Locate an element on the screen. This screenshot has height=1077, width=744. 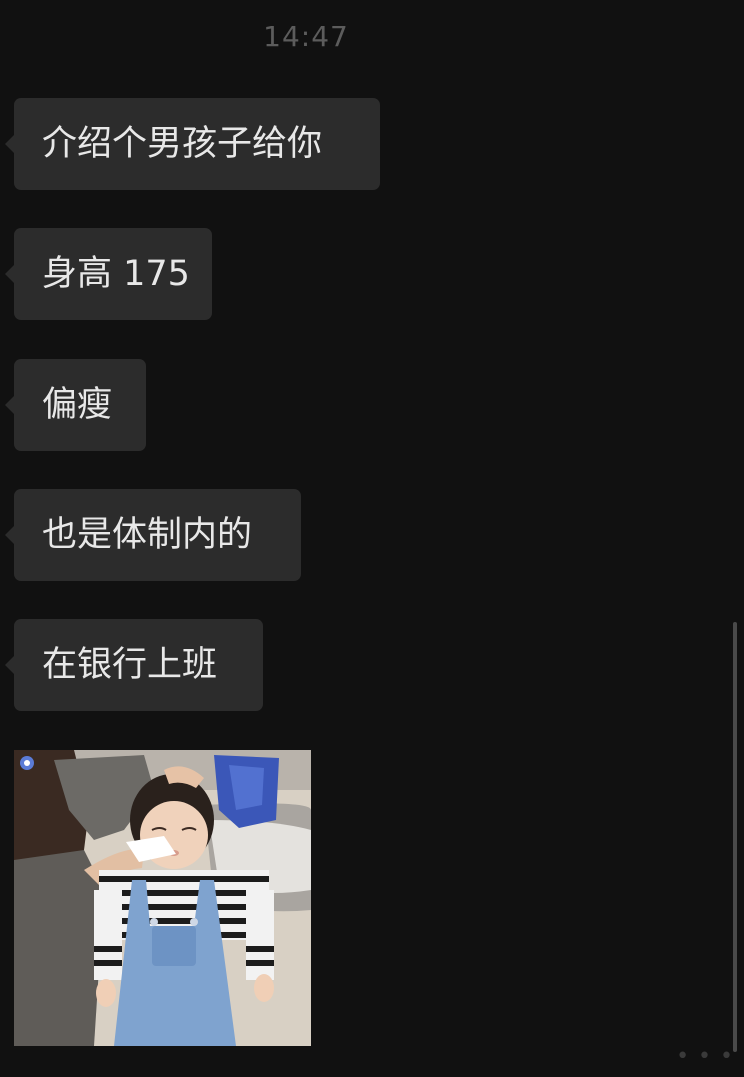
image-message is located at coordinates (162, 898).